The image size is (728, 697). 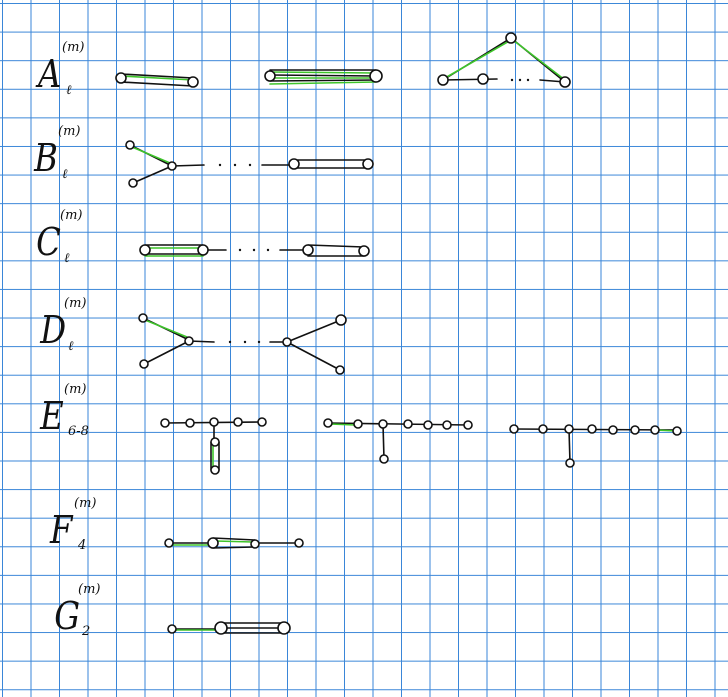 I want to click on diagram-A-double, so click(x=157, y=80).